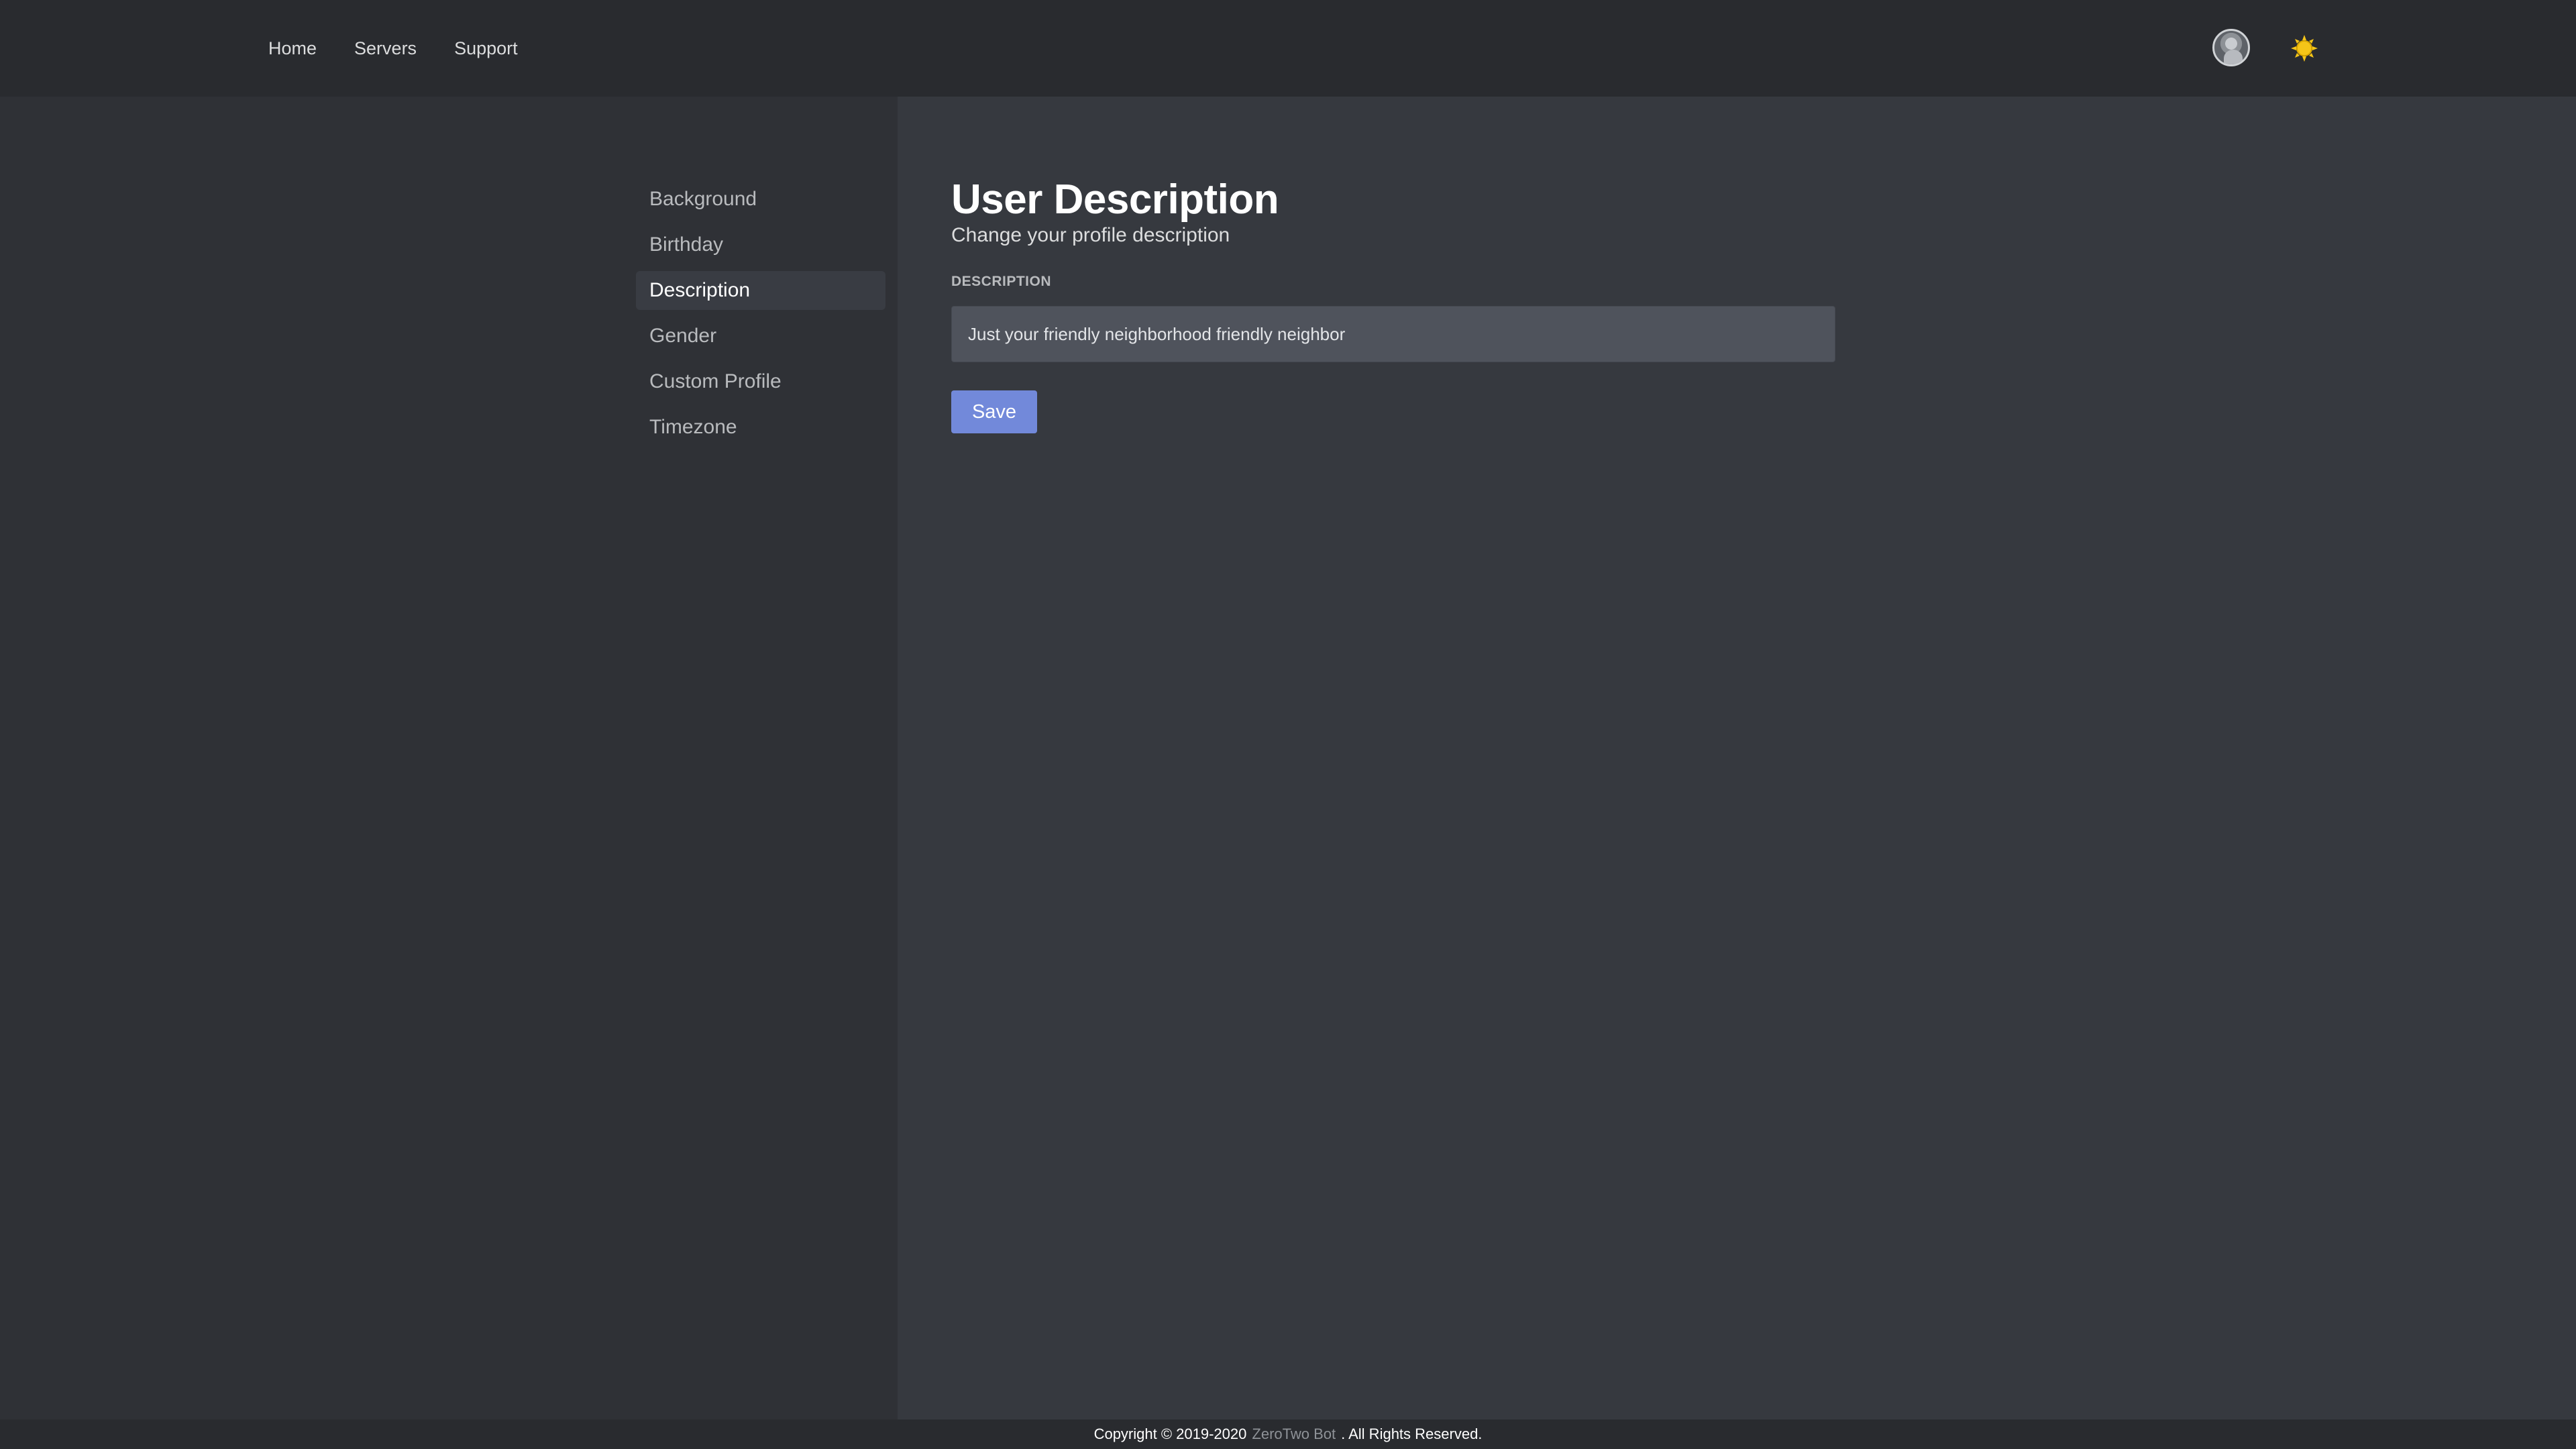 The height and width of the screenshot is (1449, 2576). I want to click on top-navbar: Home Servers Support, so click(1288, 48).